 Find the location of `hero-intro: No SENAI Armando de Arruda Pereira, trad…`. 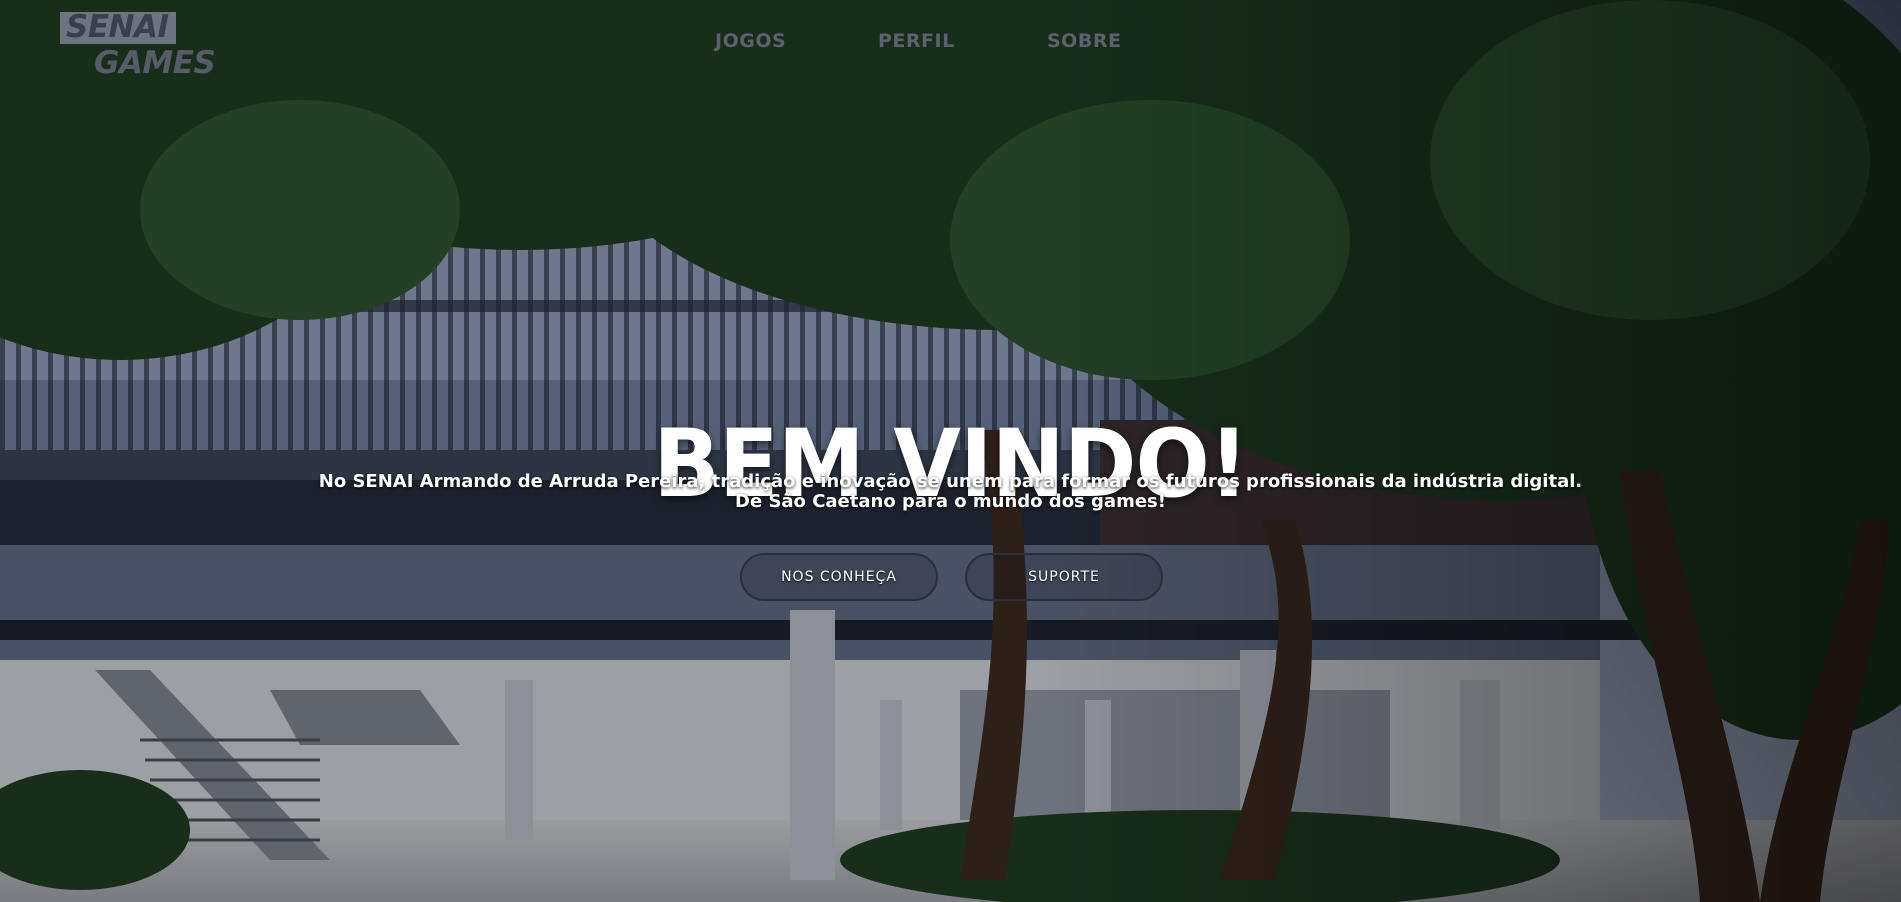

hero-intro: No SENAI Armando de Arruda Pereira, trad… is located at coordinates (950, 492).